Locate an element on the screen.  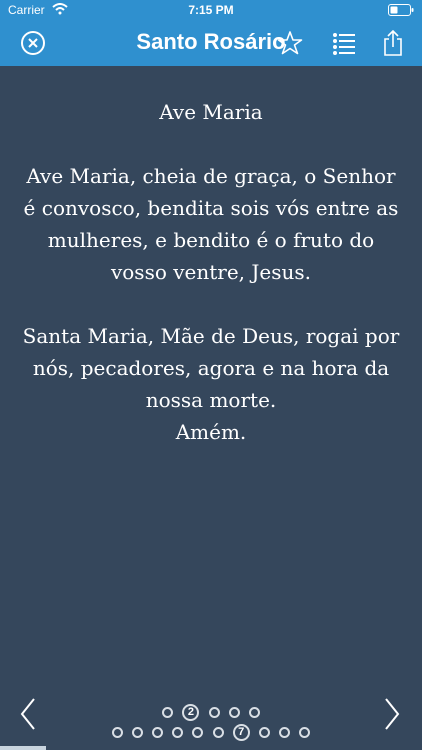
list-button is located at coordinates (344, 43).